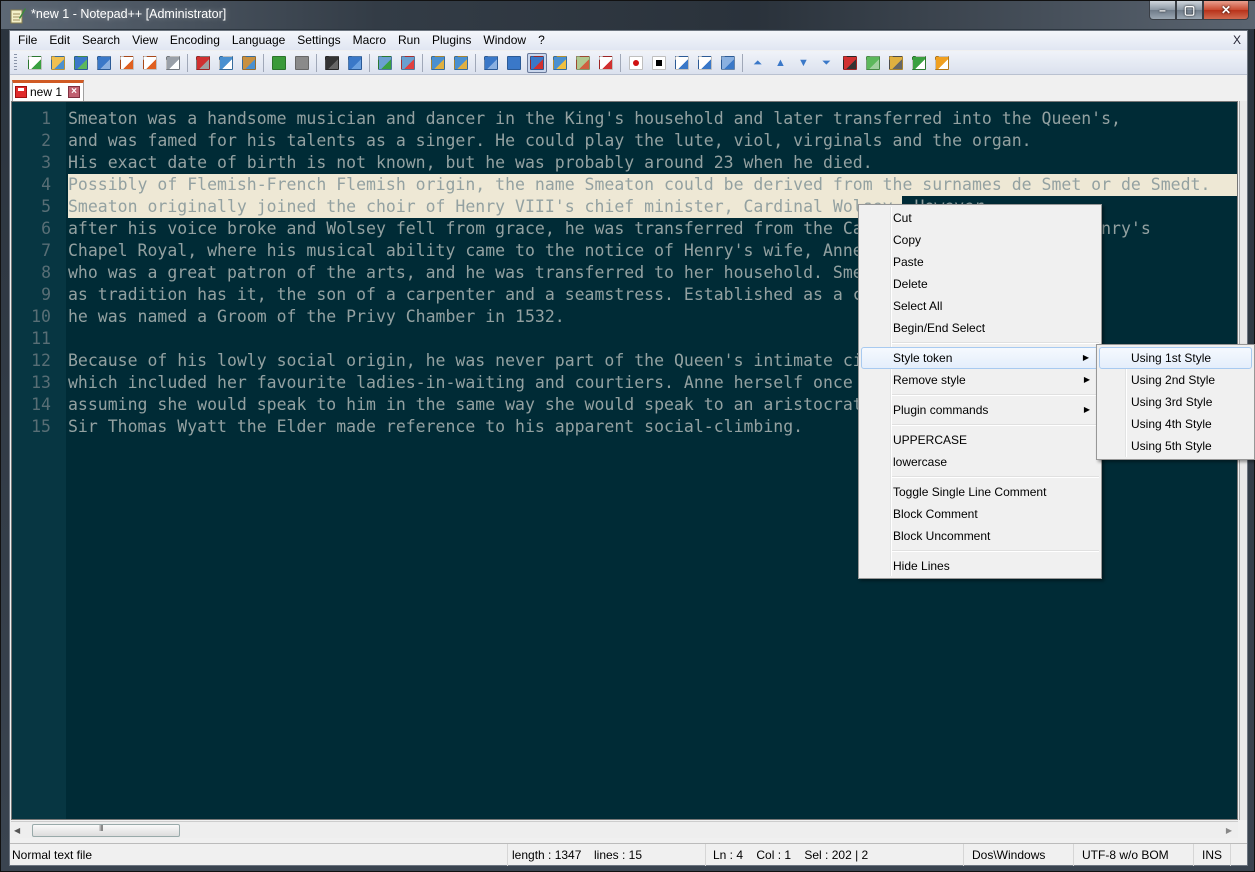 This screenshot has height=872, width=1255. What do you see at coordinates (150, 63) in the screenshot?
I see `close-all-button` at bounding box center [150, 63].